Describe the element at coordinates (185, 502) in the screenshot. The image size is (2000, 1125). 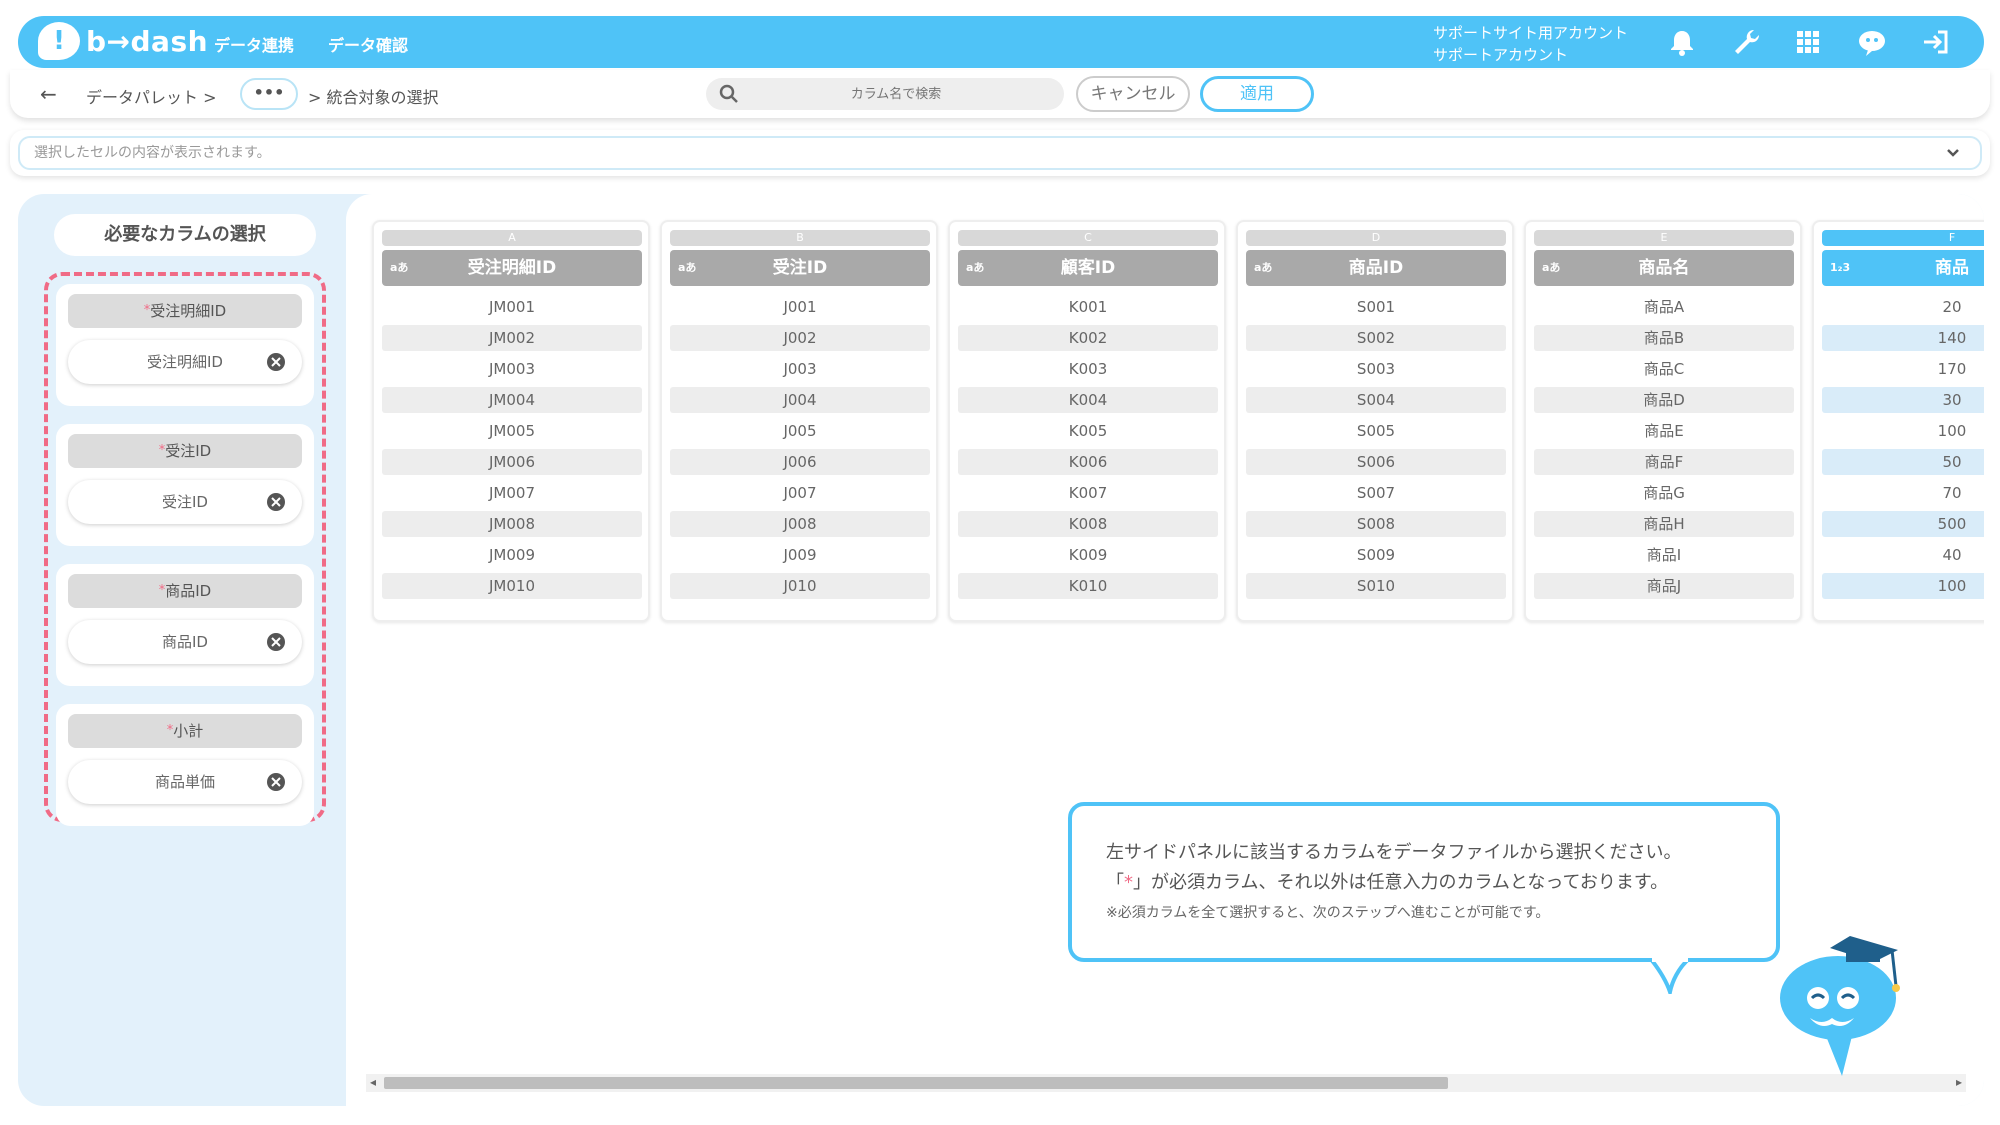
I see `column-slot-value: 受注ID` at that location.